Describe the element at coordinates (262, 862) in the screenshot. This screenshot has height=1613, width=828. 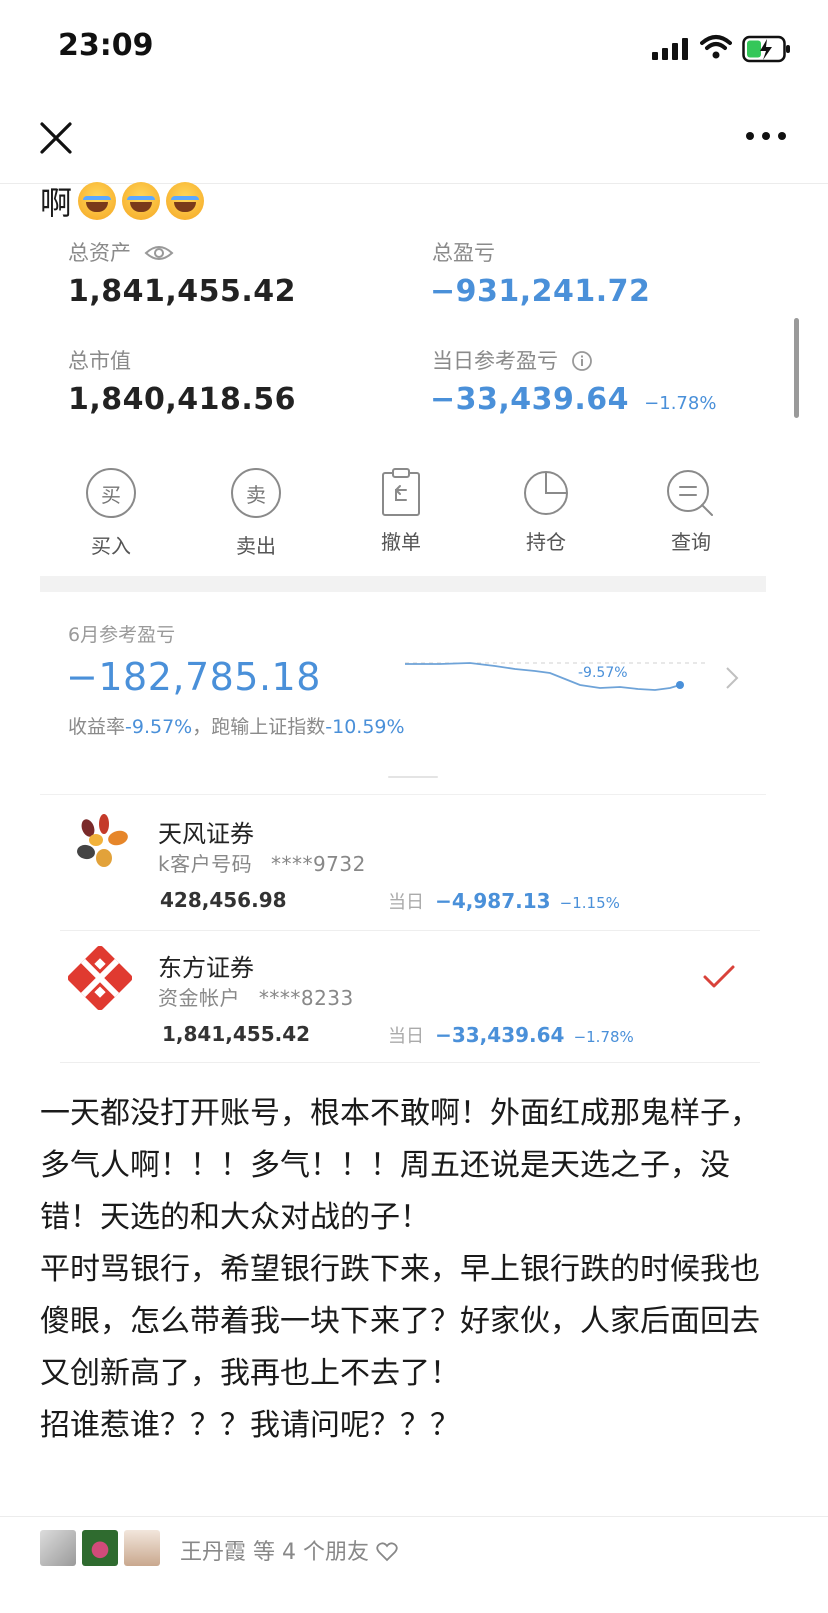
I see `account-id: k客户号码 ****9732` at that location.